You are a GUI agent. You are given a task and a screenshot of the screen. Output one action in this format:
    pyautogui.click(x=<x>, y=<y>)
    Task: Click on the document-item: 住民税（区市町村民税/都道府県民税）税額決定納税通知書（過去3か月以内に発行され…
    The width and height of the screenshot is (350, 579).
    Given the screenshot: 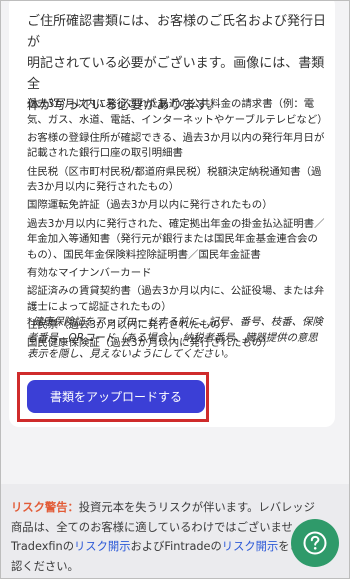 What is the action you would take?
    pyautogui.click(x=174, y=179)
    